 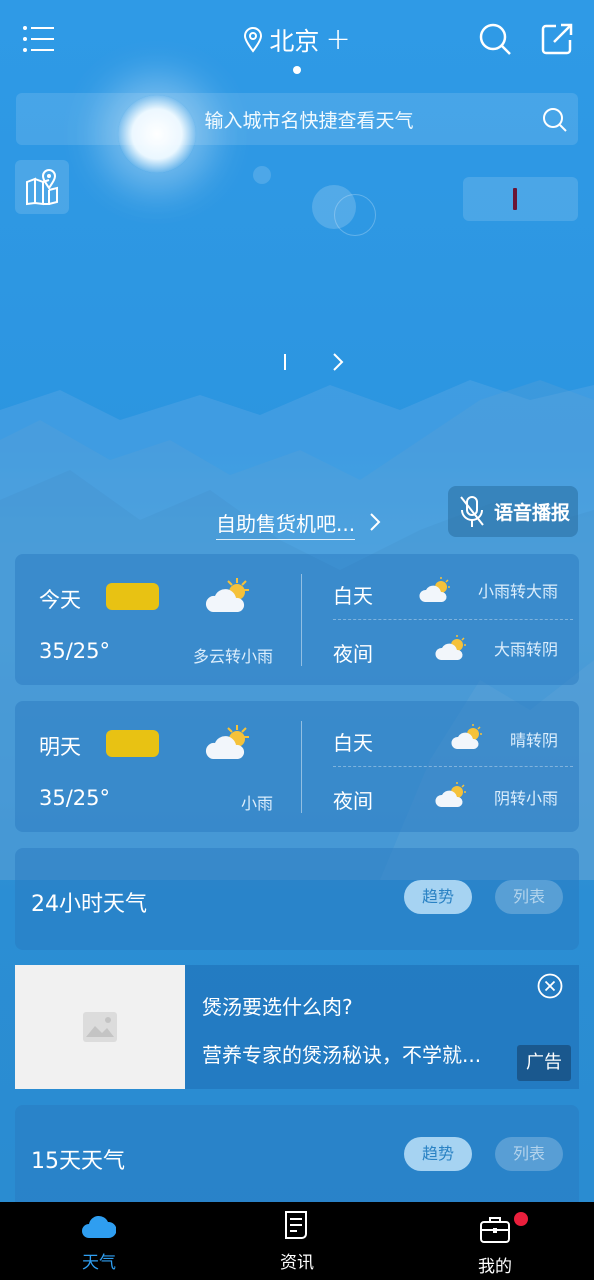 I want to click on top-bar: 北京 +, so click(x=297, y=40).